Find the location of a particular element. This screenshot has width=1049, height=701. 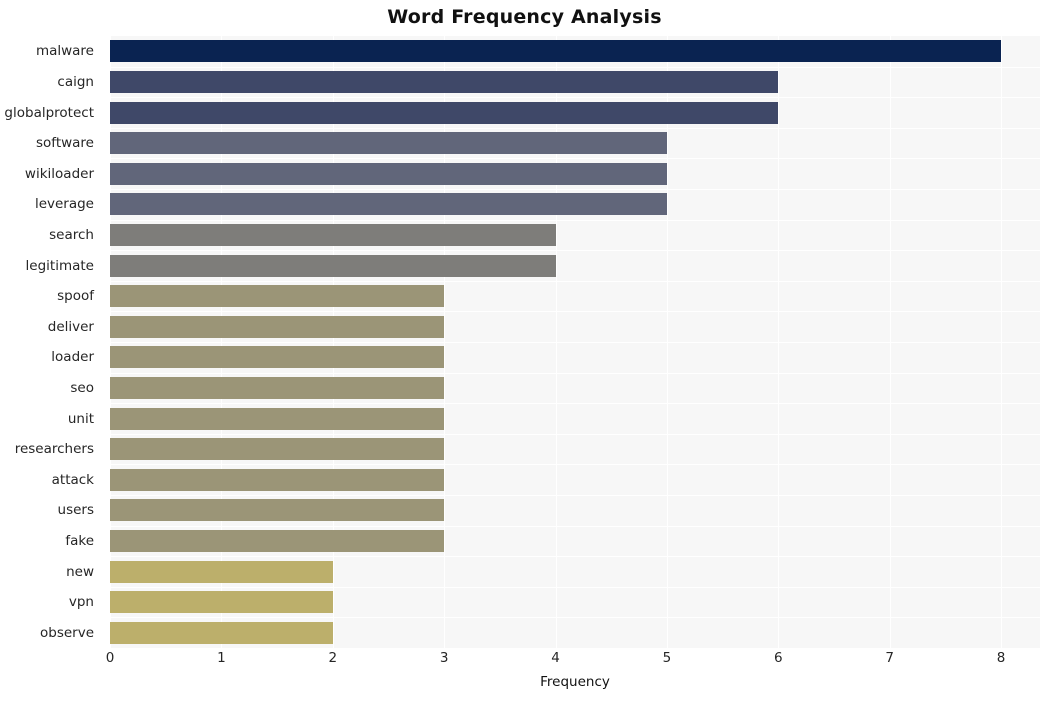

x-axis-tick-label: 7 is located at coordinates (889, 658).